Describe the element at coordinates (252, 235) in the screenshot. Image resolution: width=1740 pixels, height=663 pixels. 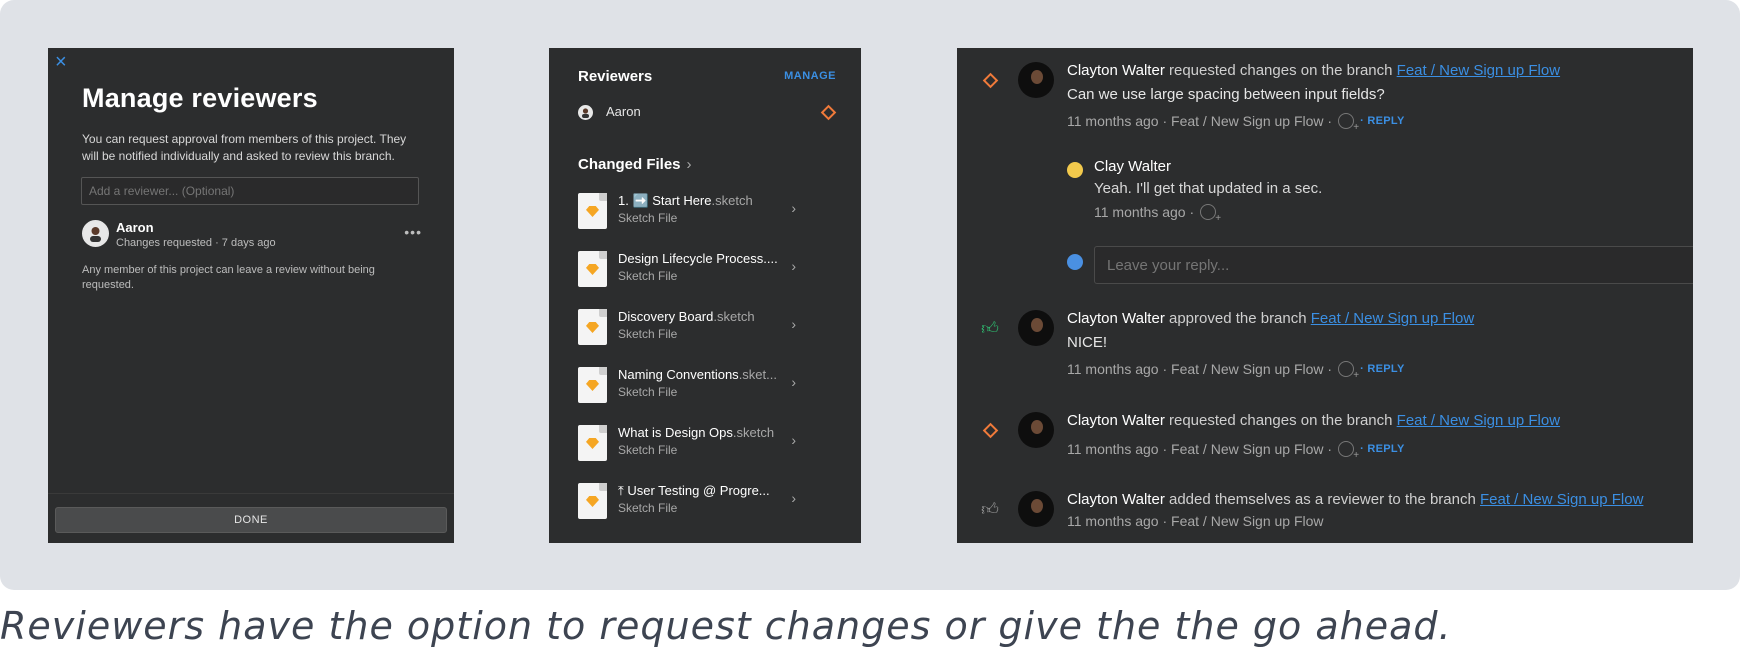
I see `reviewer-row: Aaron Changes requested · 7 days ago •••` at that location.